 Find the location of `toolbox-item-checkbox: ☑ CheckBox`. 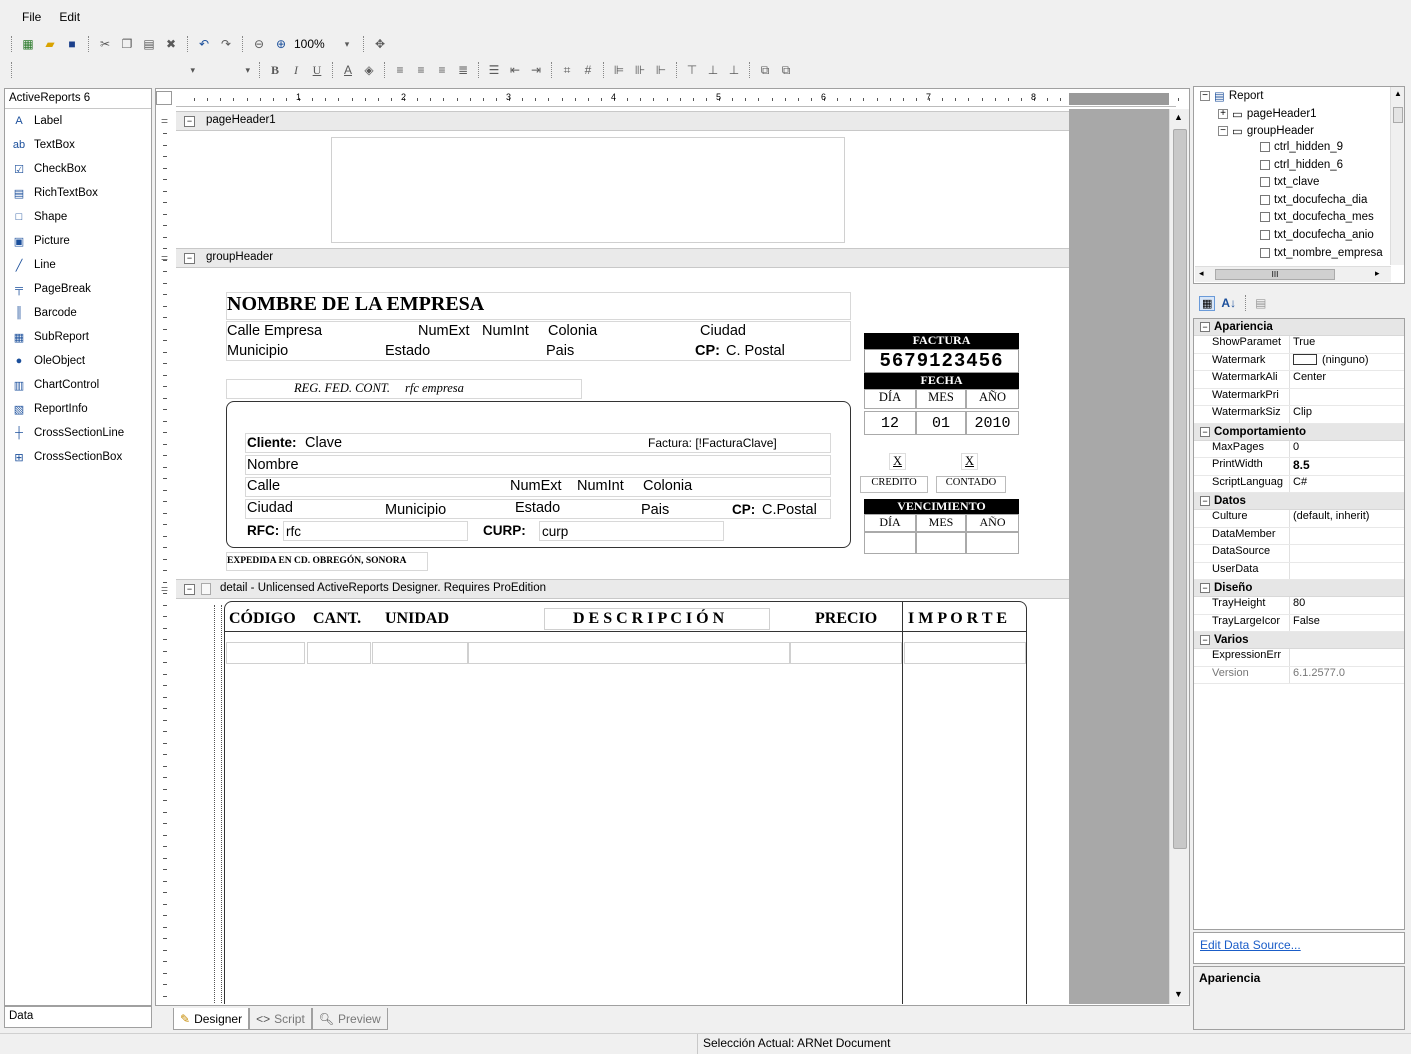

toolbox-item-checkbox: ☑ CheckBox is located at coordinates (78, 169).